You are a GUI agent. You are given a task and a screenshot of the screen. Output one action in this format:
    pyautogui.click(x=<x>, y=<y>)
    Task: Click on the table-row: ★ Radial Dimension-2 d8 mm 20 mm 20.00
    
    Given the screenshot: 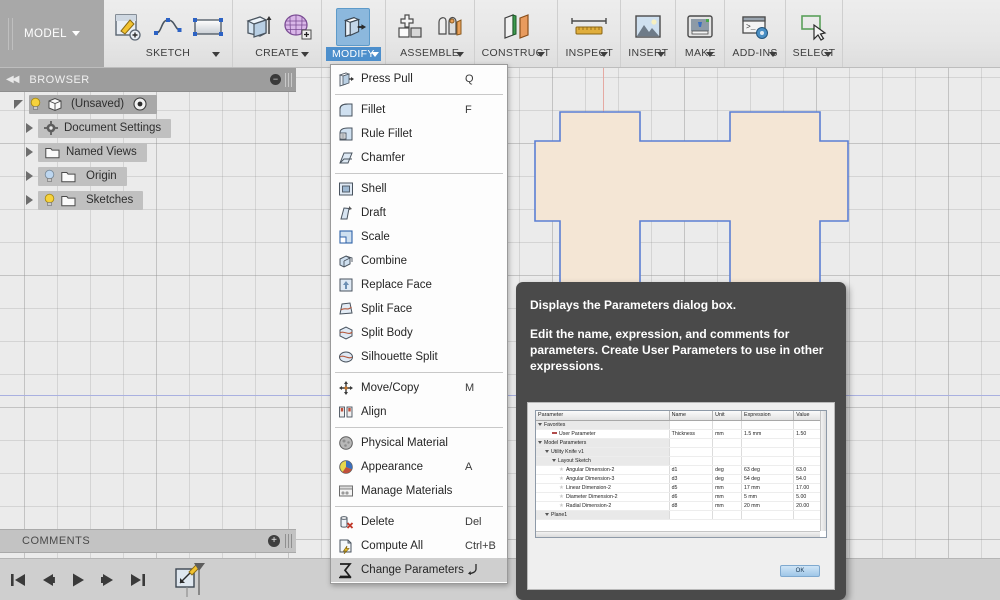 What is the action you would take?
    pyautogui.click(x=681, y=506)
    